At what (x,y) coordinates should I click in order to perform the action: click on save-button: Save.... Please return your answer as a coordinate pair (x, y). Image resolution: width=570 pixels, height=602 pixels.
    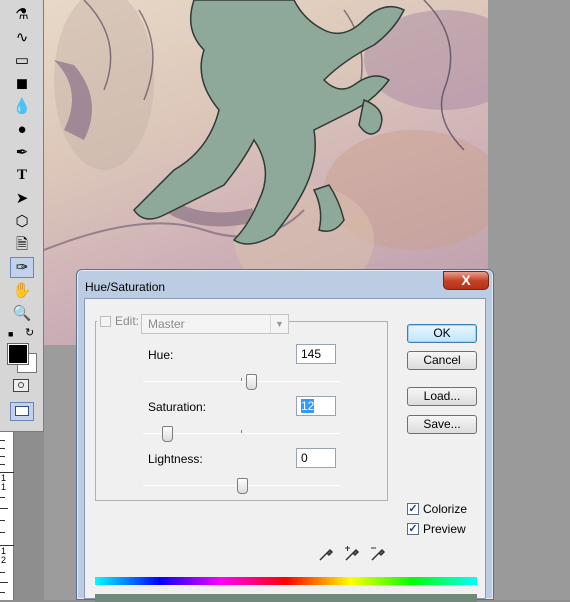
    Looking at the image, I should click on (442, 424).